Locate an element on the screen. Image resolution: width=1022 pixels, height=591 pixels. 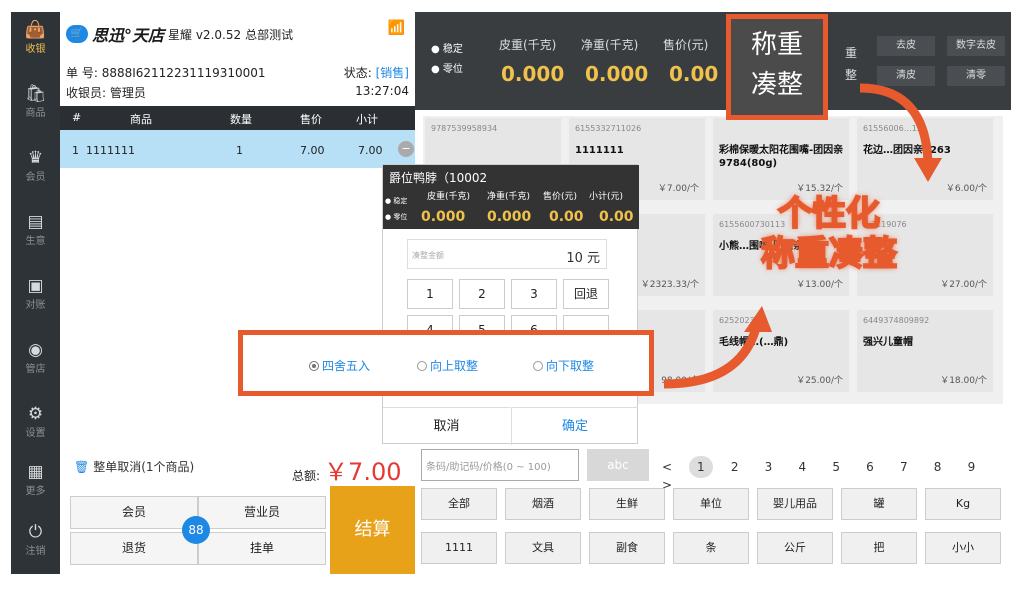
prev-page-button: < is located at coordinates (667, 467).